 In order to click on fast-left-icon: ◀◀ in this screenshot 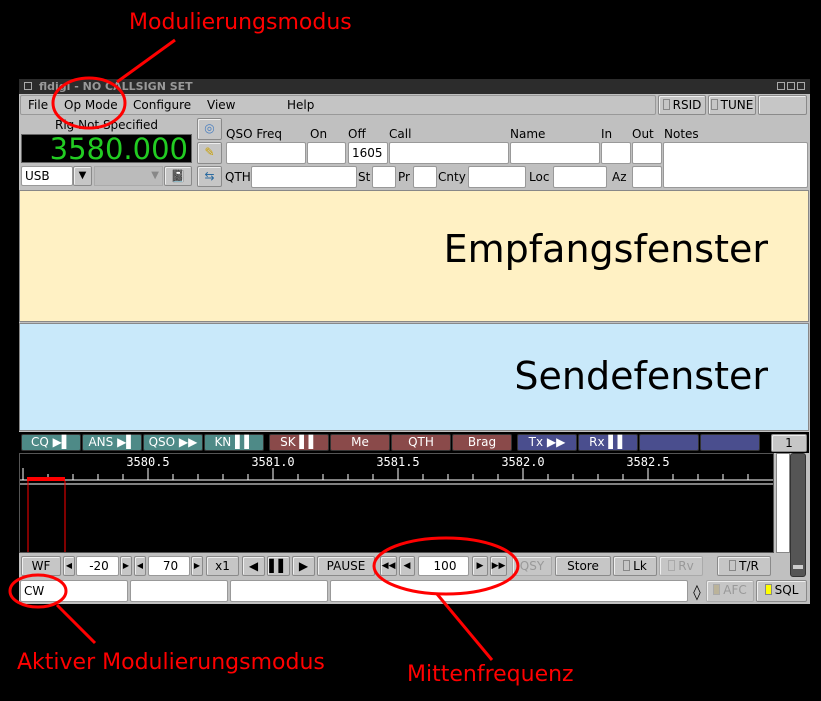, I will do `click(388, 566)`.